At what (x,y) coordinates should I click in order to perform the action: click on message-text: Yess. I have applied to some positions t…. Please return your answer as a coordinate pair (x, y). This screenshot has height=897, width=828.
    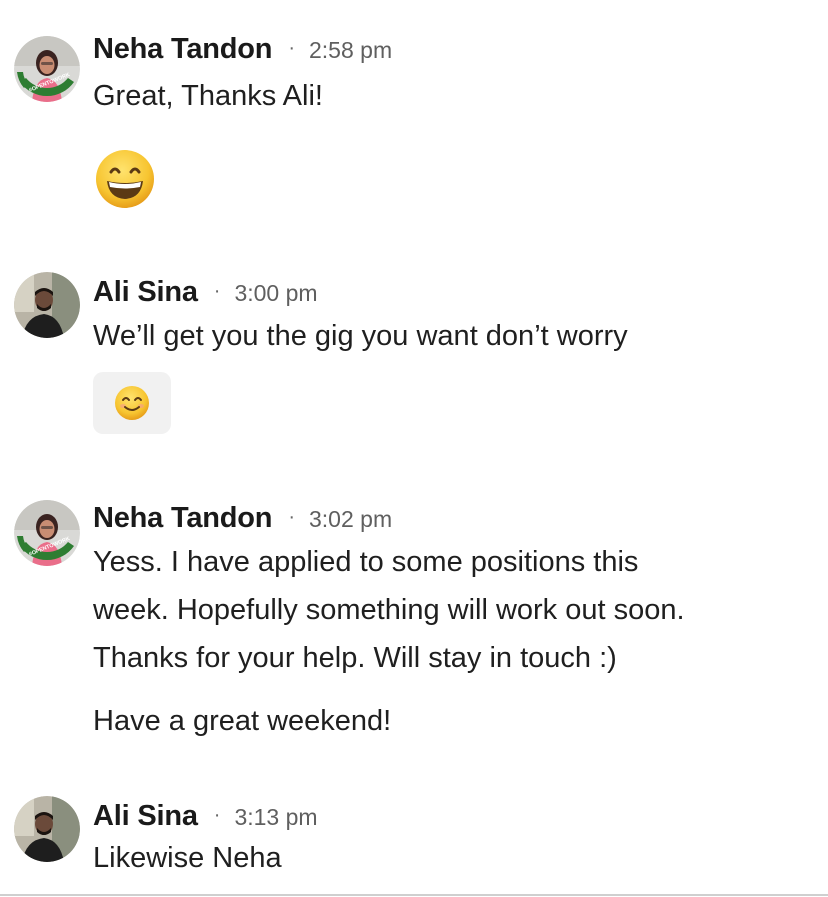
    Looking at the image, I should click on (389, 610).